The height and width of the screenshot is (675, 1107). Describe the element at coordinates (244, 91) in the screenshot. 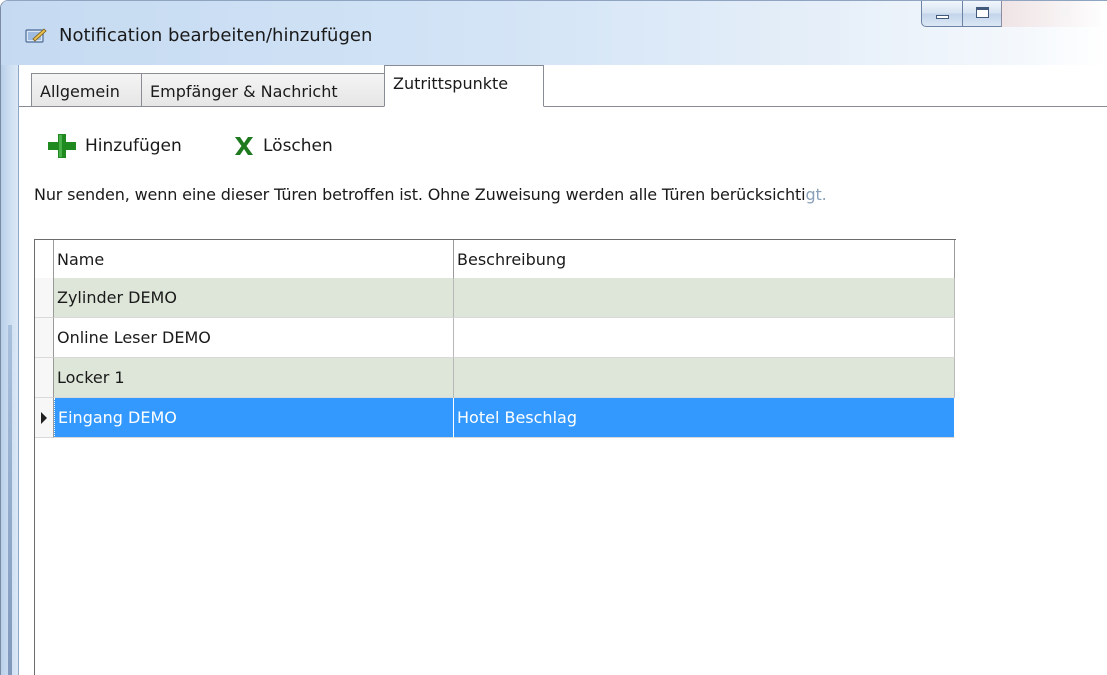

I see `tab-label: Empfänger & Nachricht` at that location.